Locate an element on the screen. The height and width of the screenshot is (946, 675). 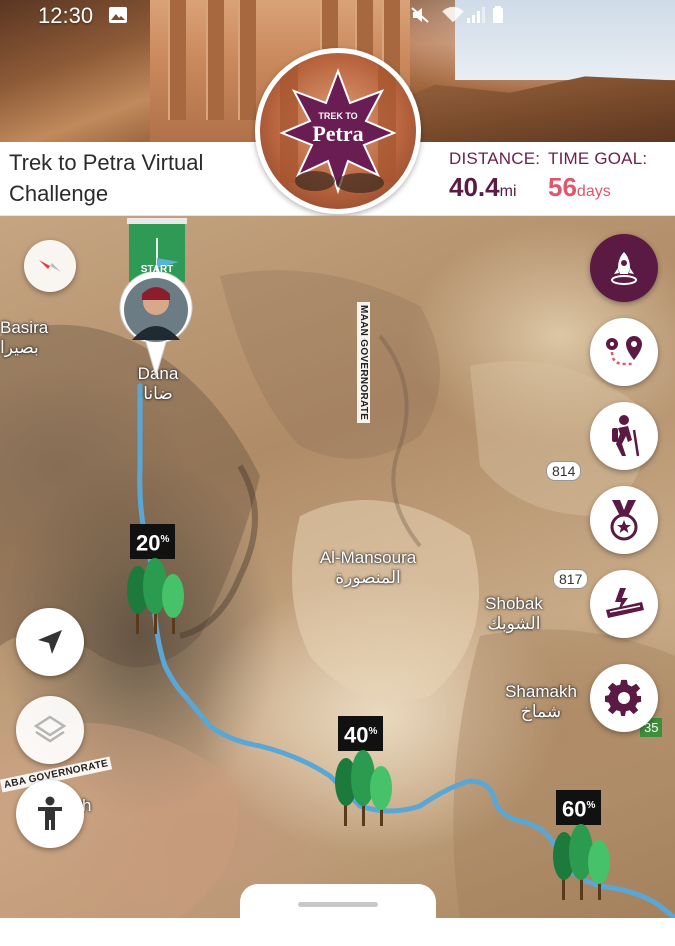
milestone-20: 20% is located at coordinates (160, 579).